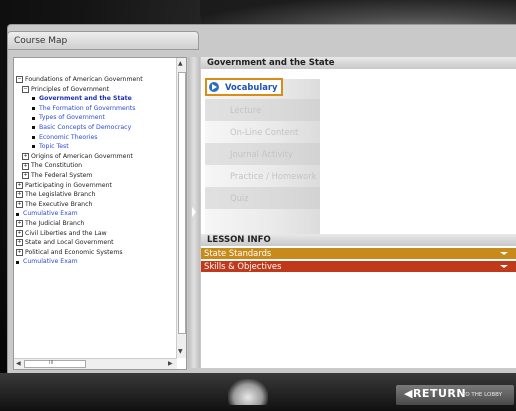 The image size is (516, 411). I want to click on tree-item-label: Government and the State, so click(85, 99).